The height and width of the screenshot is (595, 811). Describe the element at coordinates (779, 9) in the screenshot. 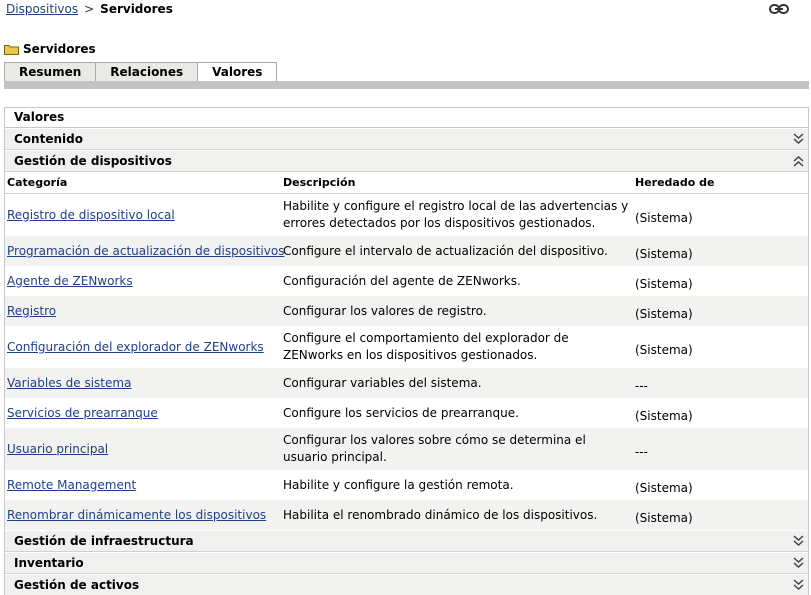

I see `link-icon` at that location.